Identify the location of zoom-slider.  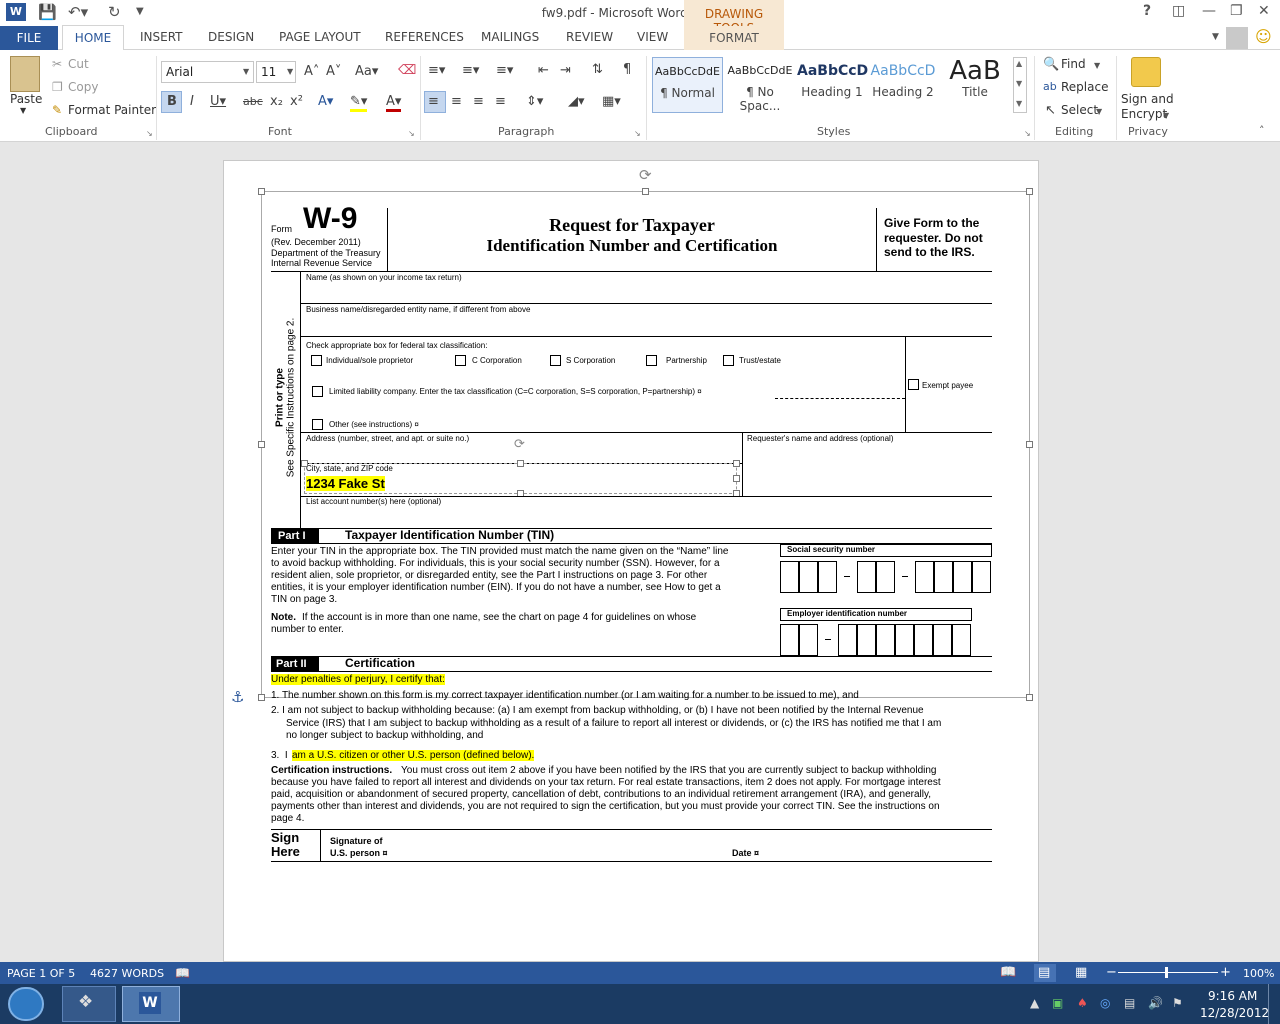
(1168, 972).